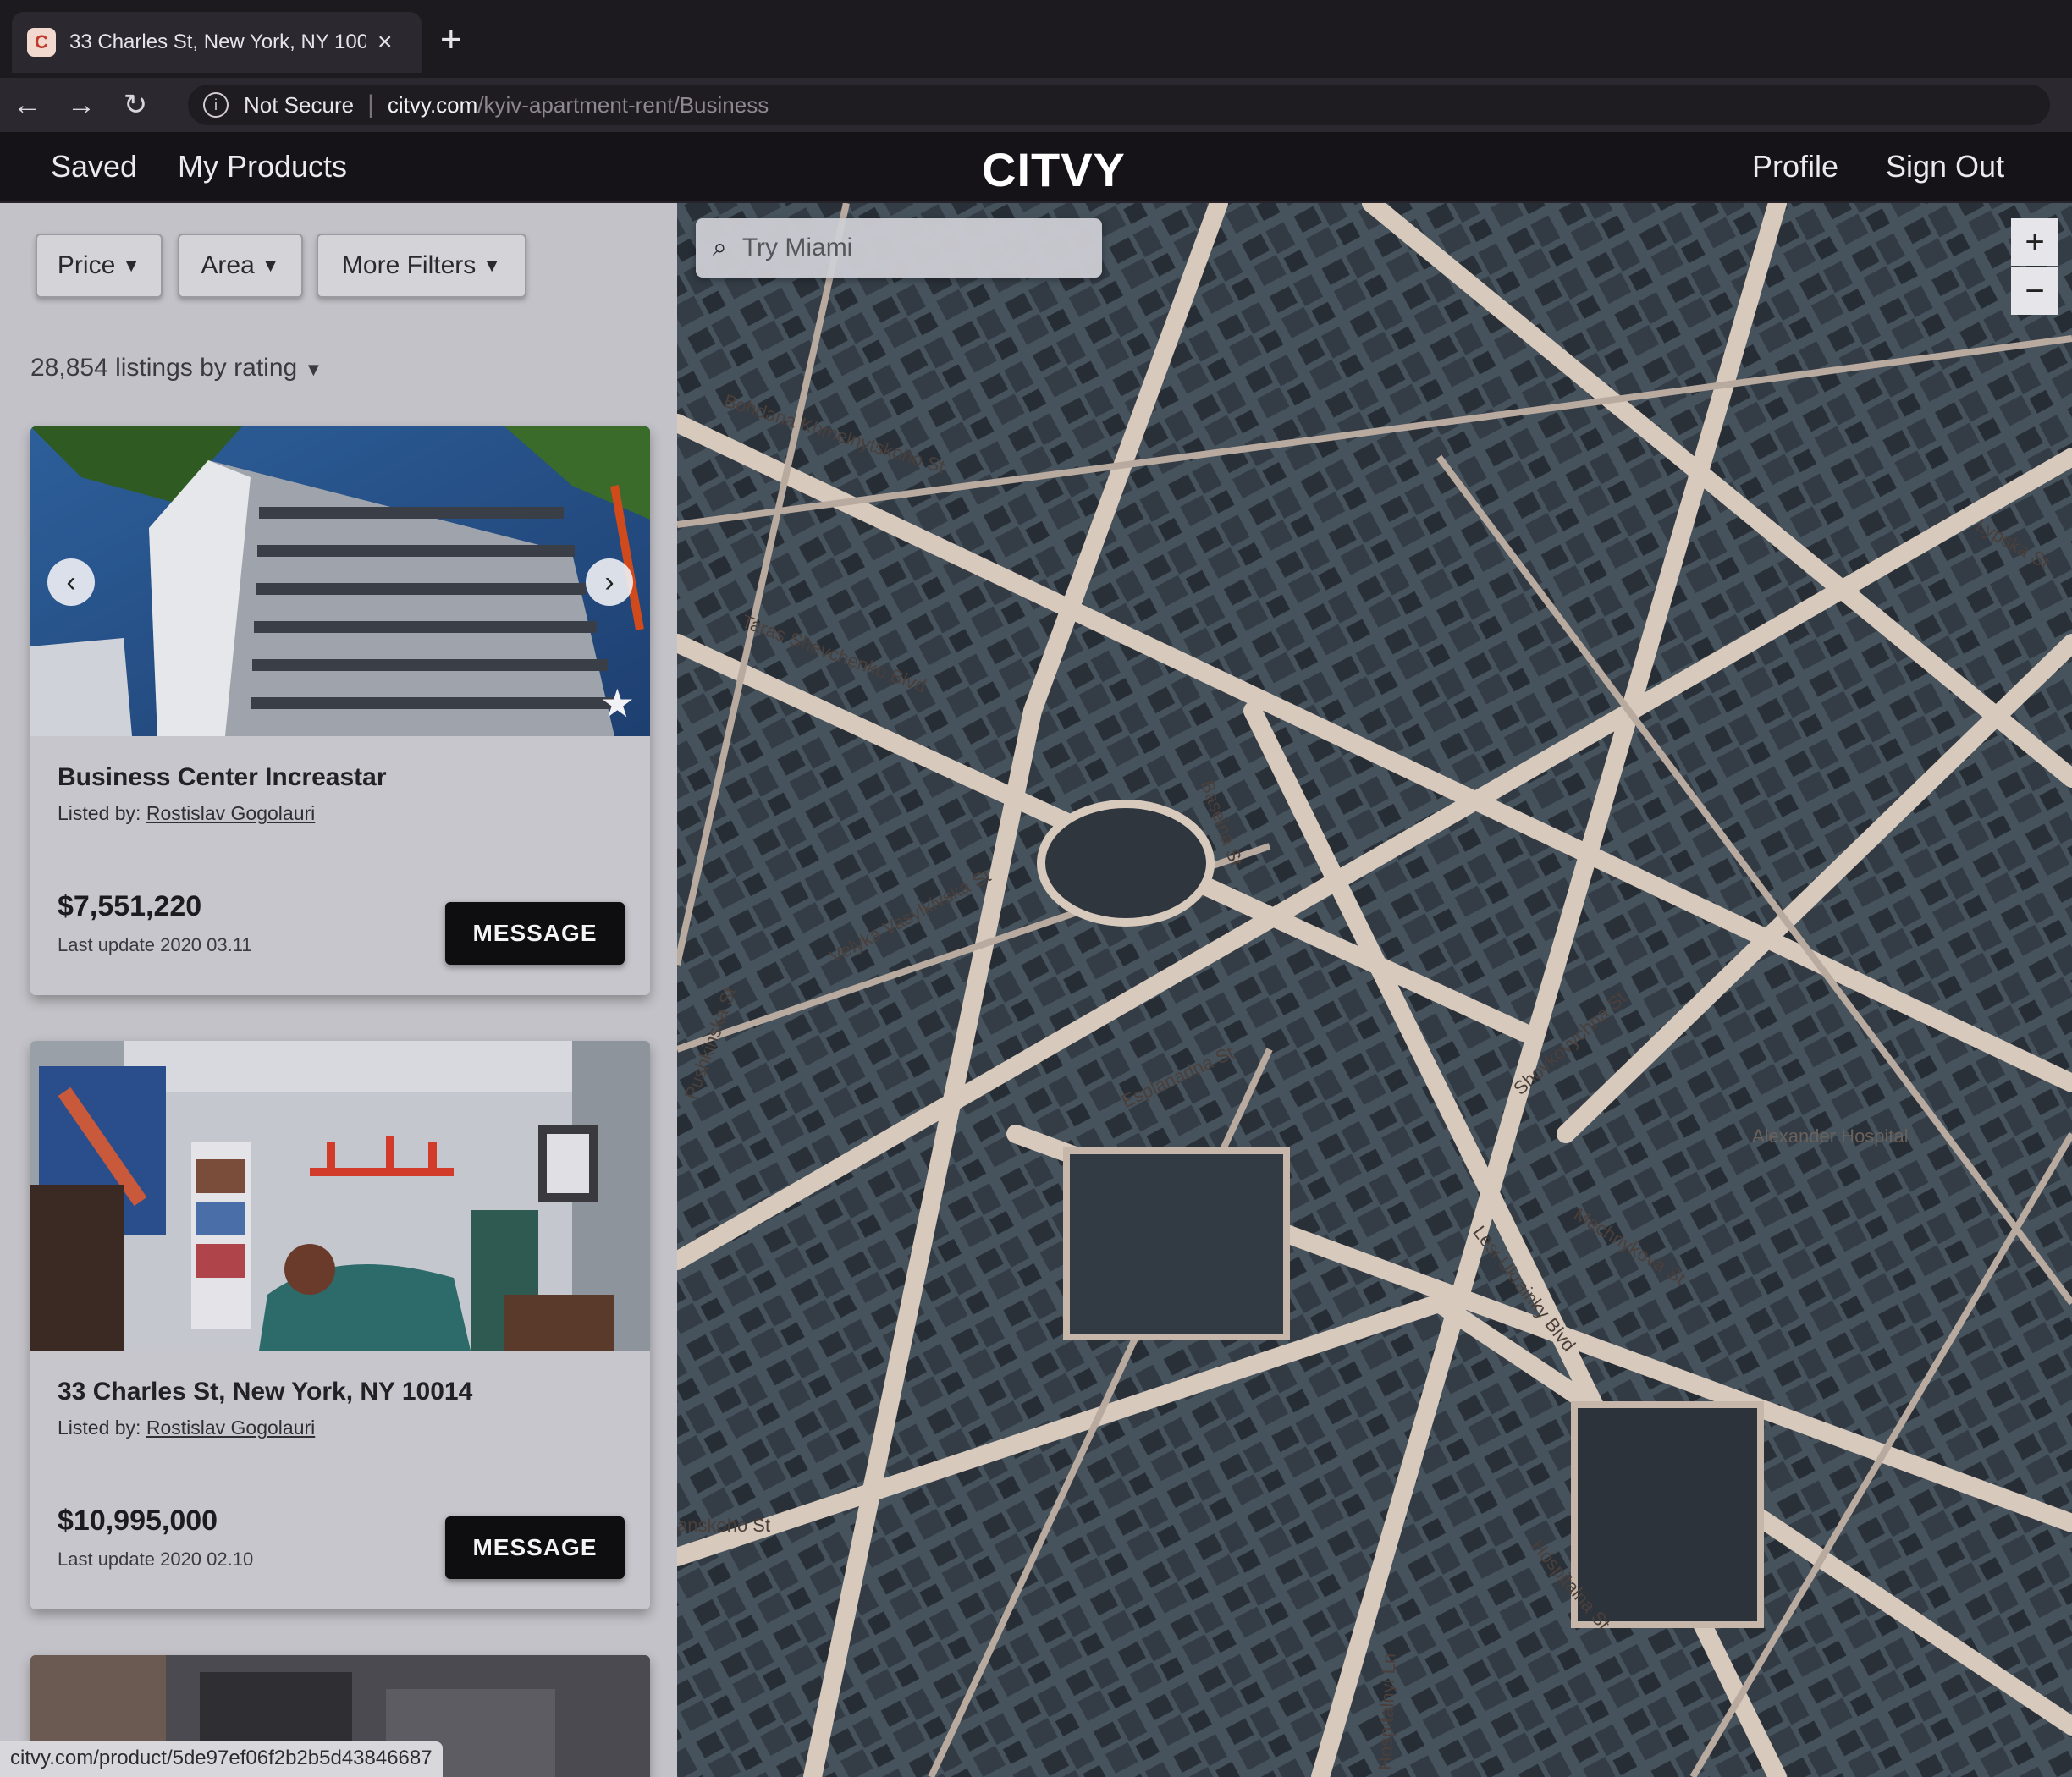 The height and width of the screenshot is (1777, 2072). What do you see at coordinates (216, 105) in the screenshot?
I see `info-icon: i` at bounding box center [216, 105].